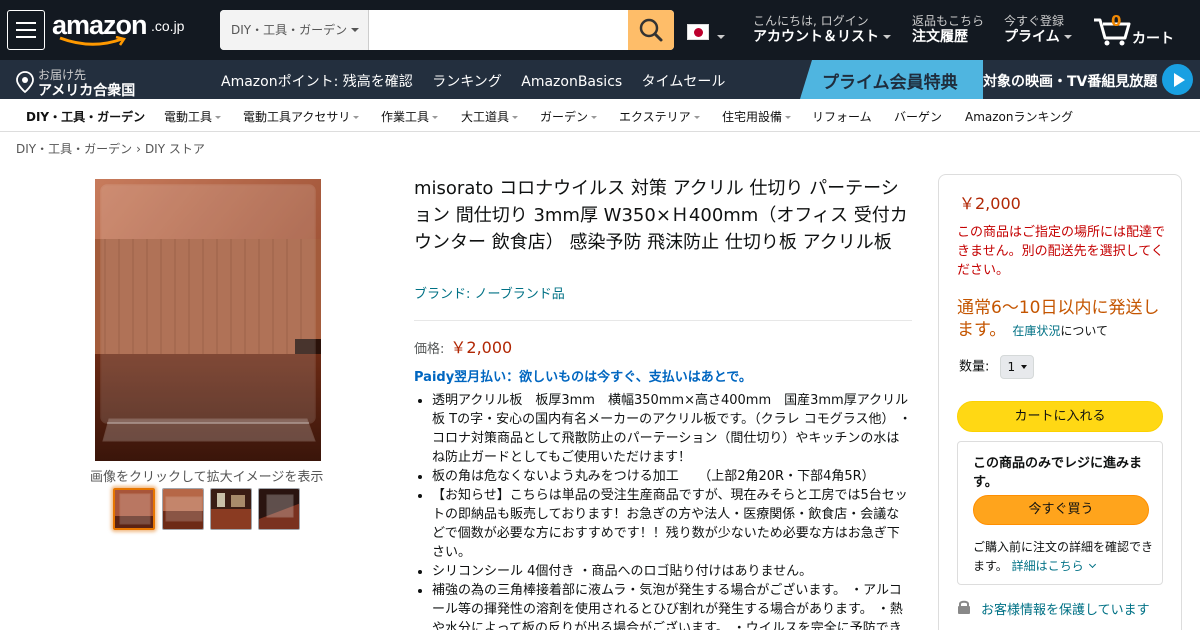  I want to click on lock-icon, so click(964, 607).